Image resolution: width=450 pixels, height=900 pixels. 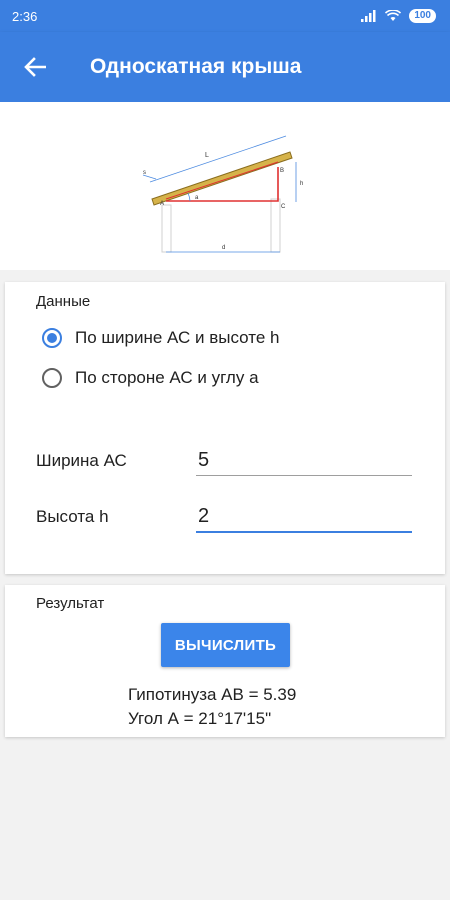 What do you see at coordinates (225, 645) in the screenshot?
I see `calculate-button: ВЫЧИСЛИТЬ` at bounding box center [225, 645].